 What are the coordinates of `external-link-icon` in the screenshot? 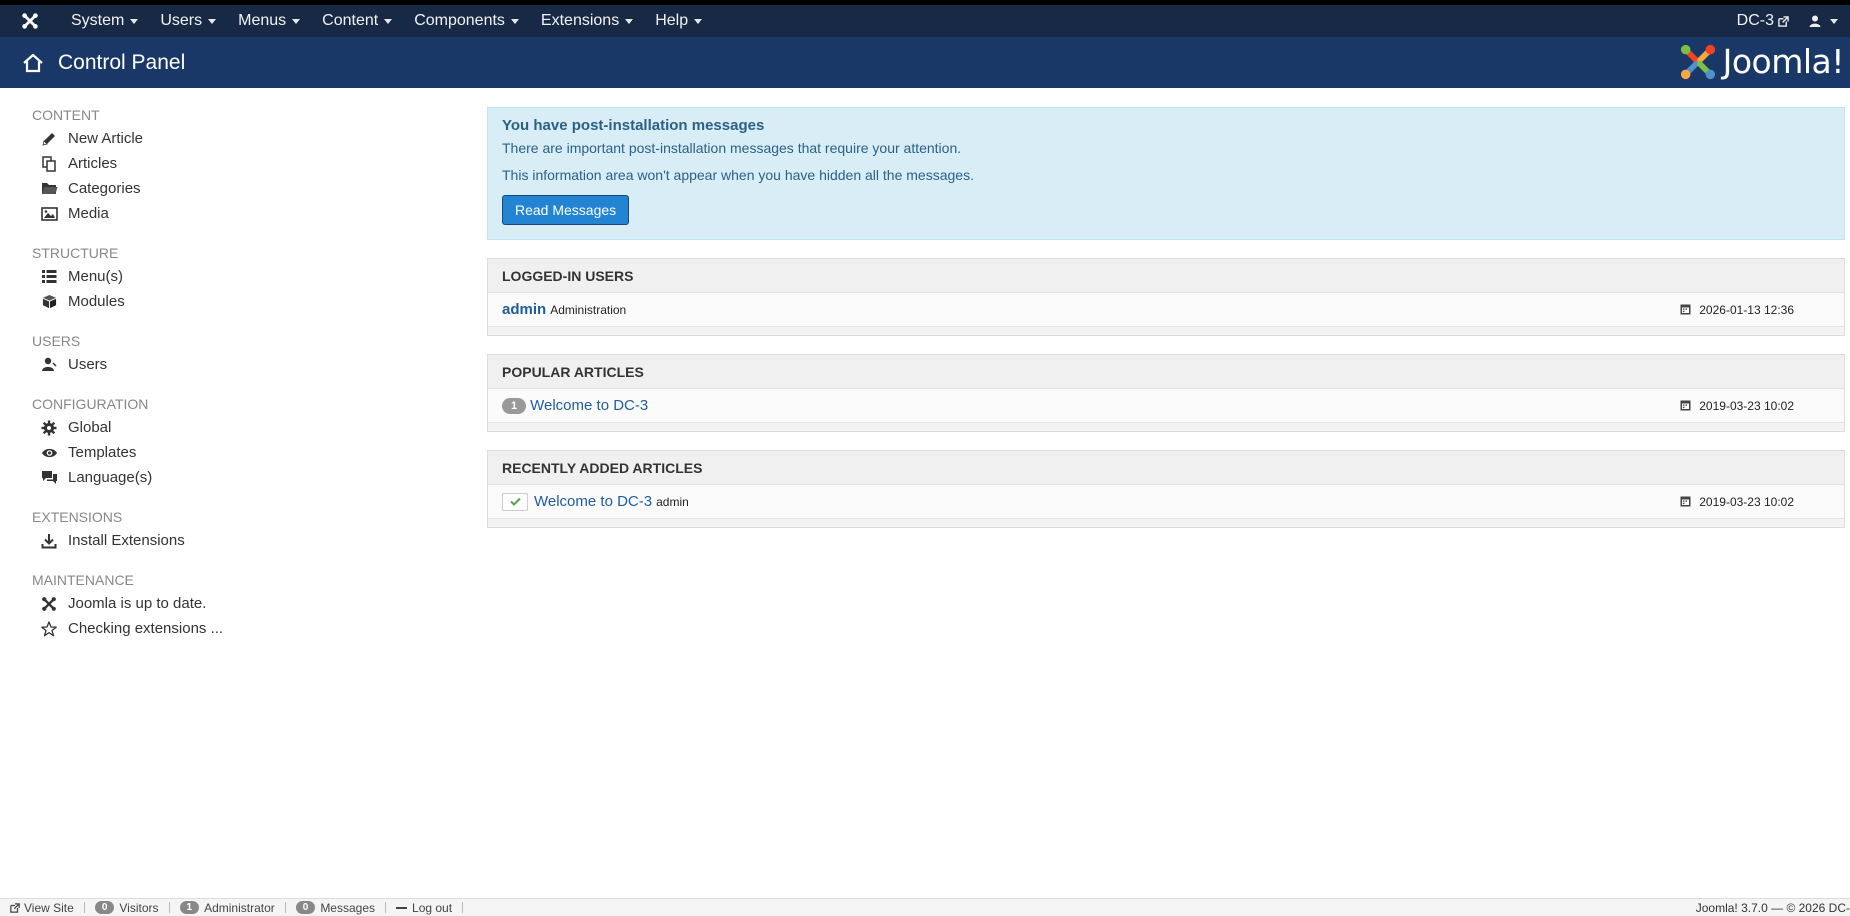 It's located at (1783, 21).